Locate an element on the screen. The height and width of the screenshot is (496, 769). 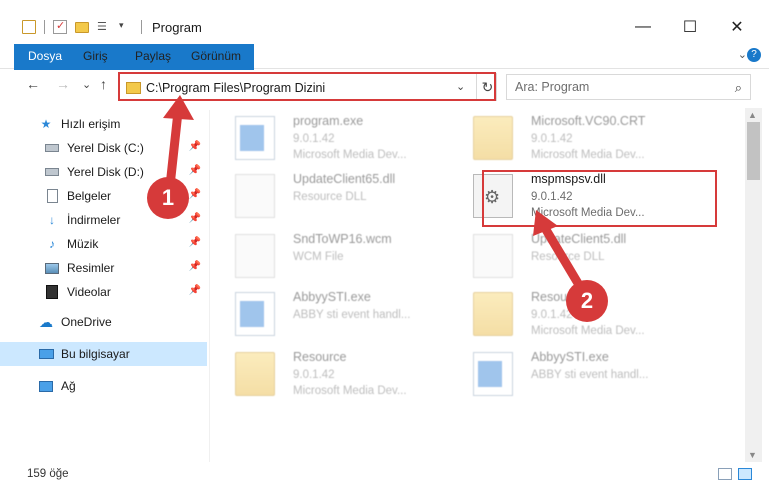
chevron-down-icon: ⌄ is located at coordinates (460, 86).